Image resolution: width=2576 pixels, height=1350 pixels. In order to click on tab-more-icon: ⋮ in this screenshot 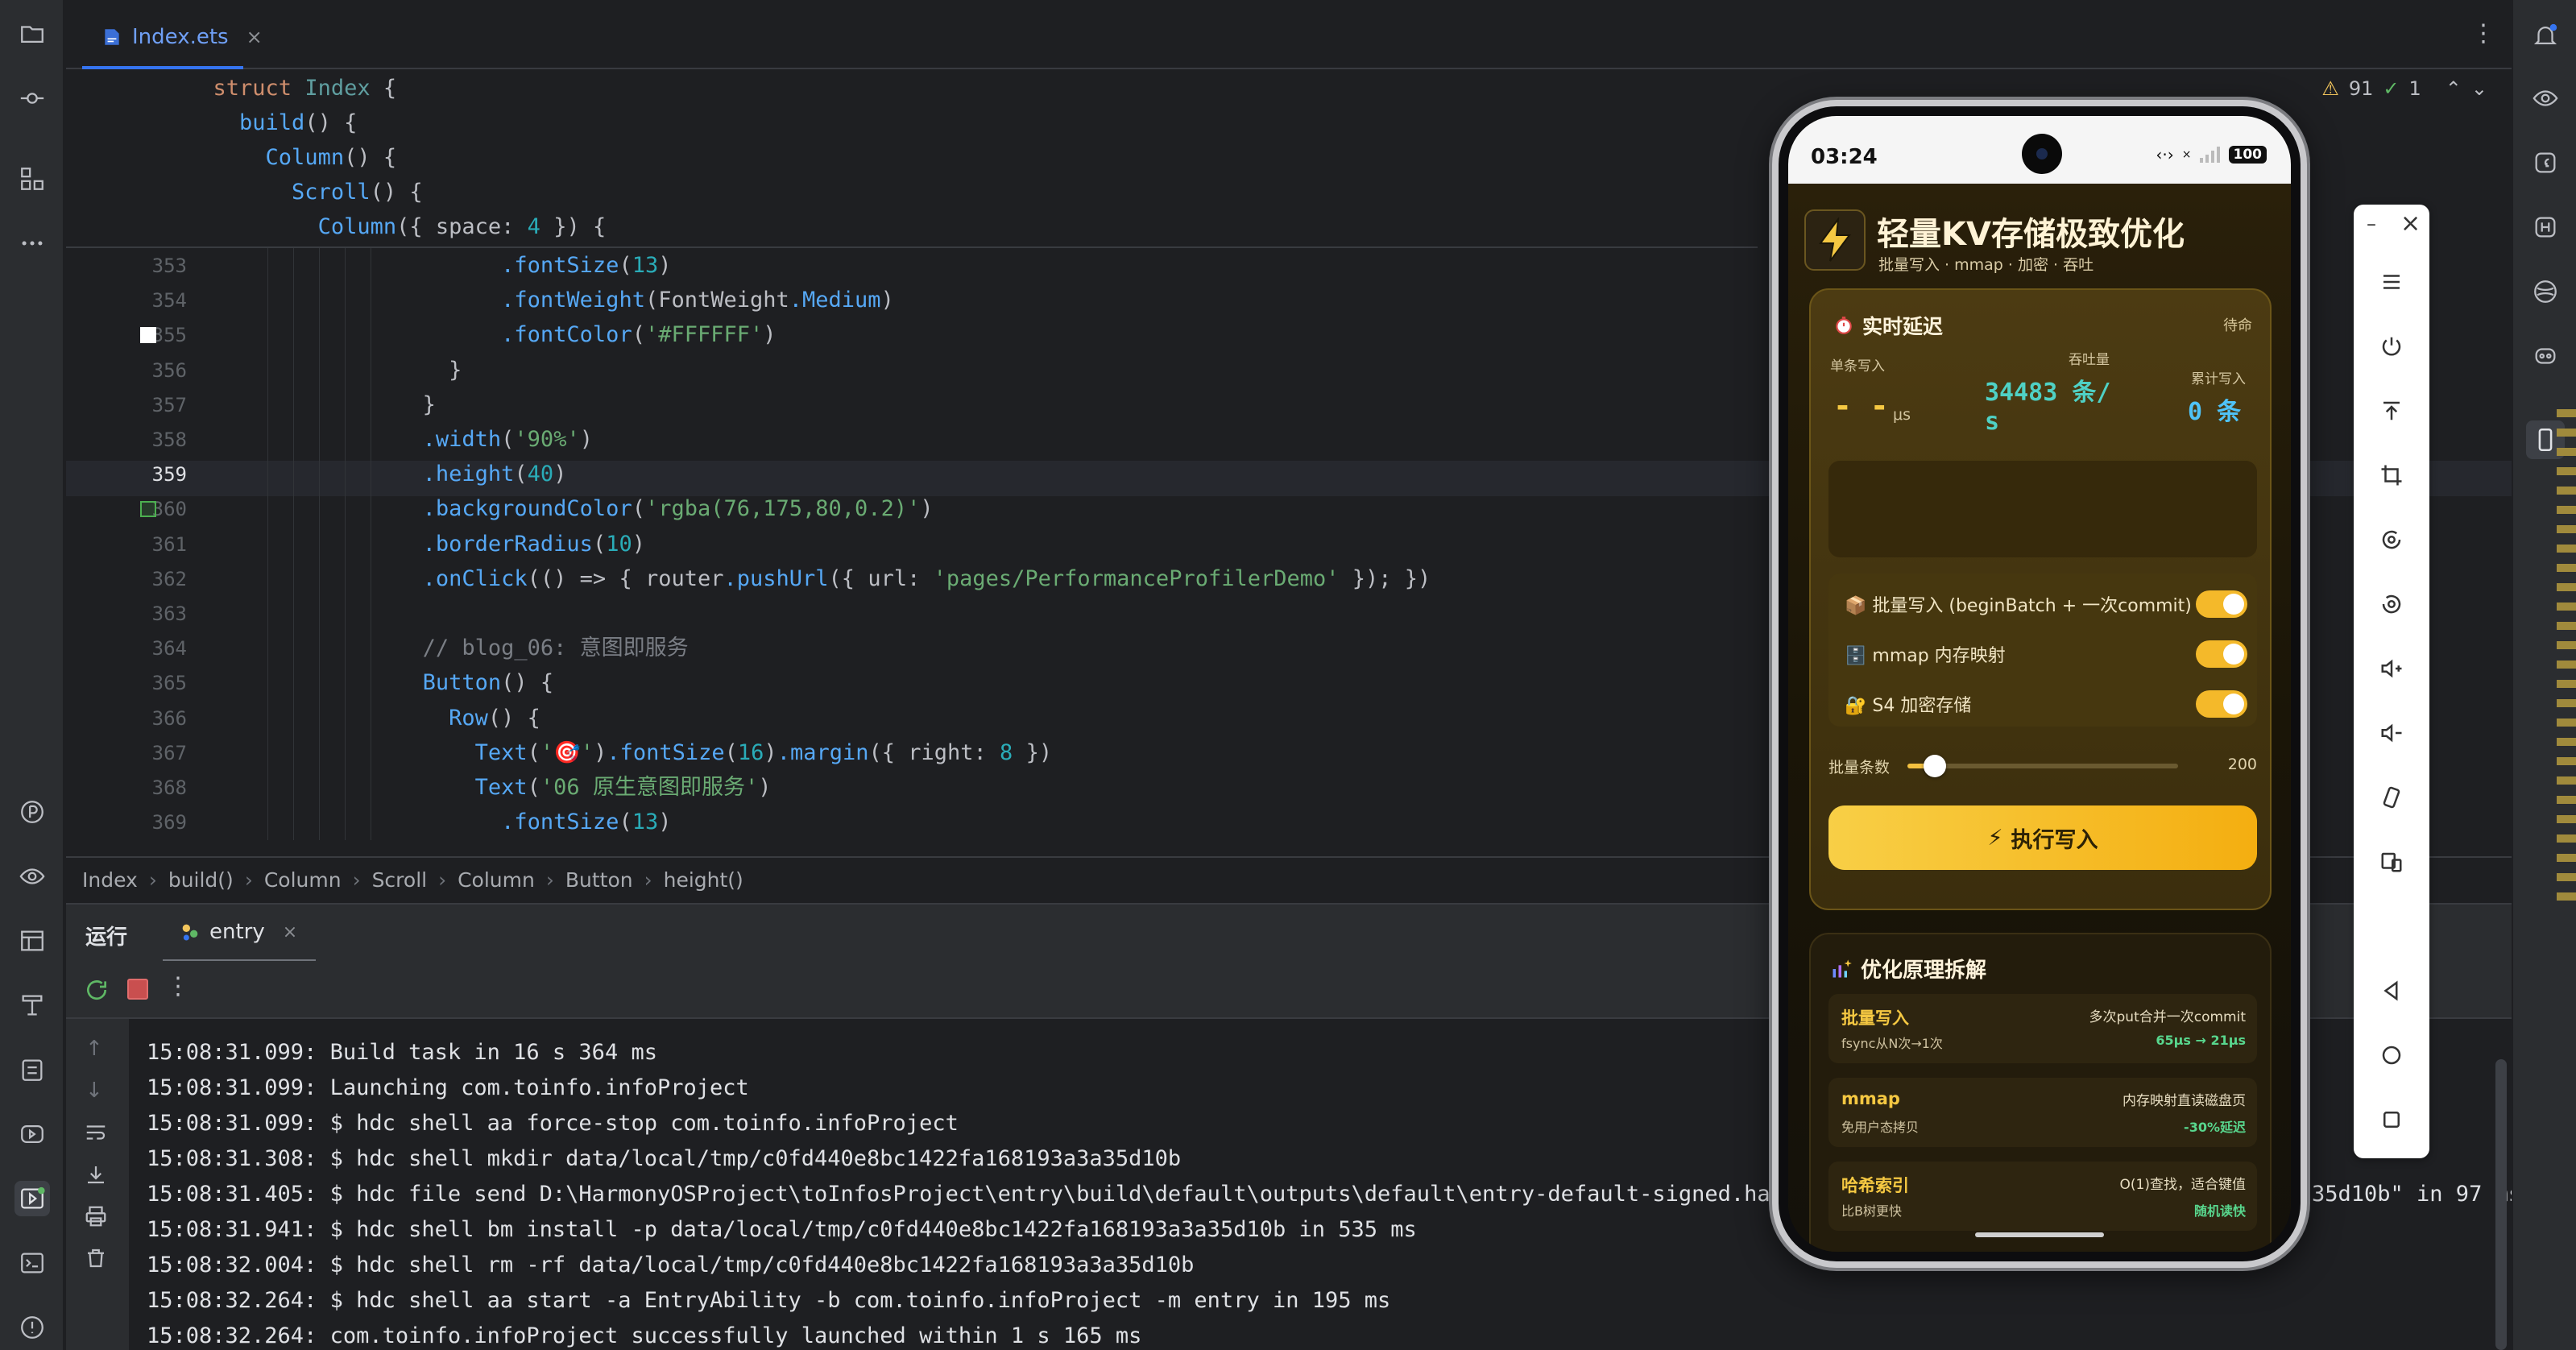, I will do `click(2483, 33)`.